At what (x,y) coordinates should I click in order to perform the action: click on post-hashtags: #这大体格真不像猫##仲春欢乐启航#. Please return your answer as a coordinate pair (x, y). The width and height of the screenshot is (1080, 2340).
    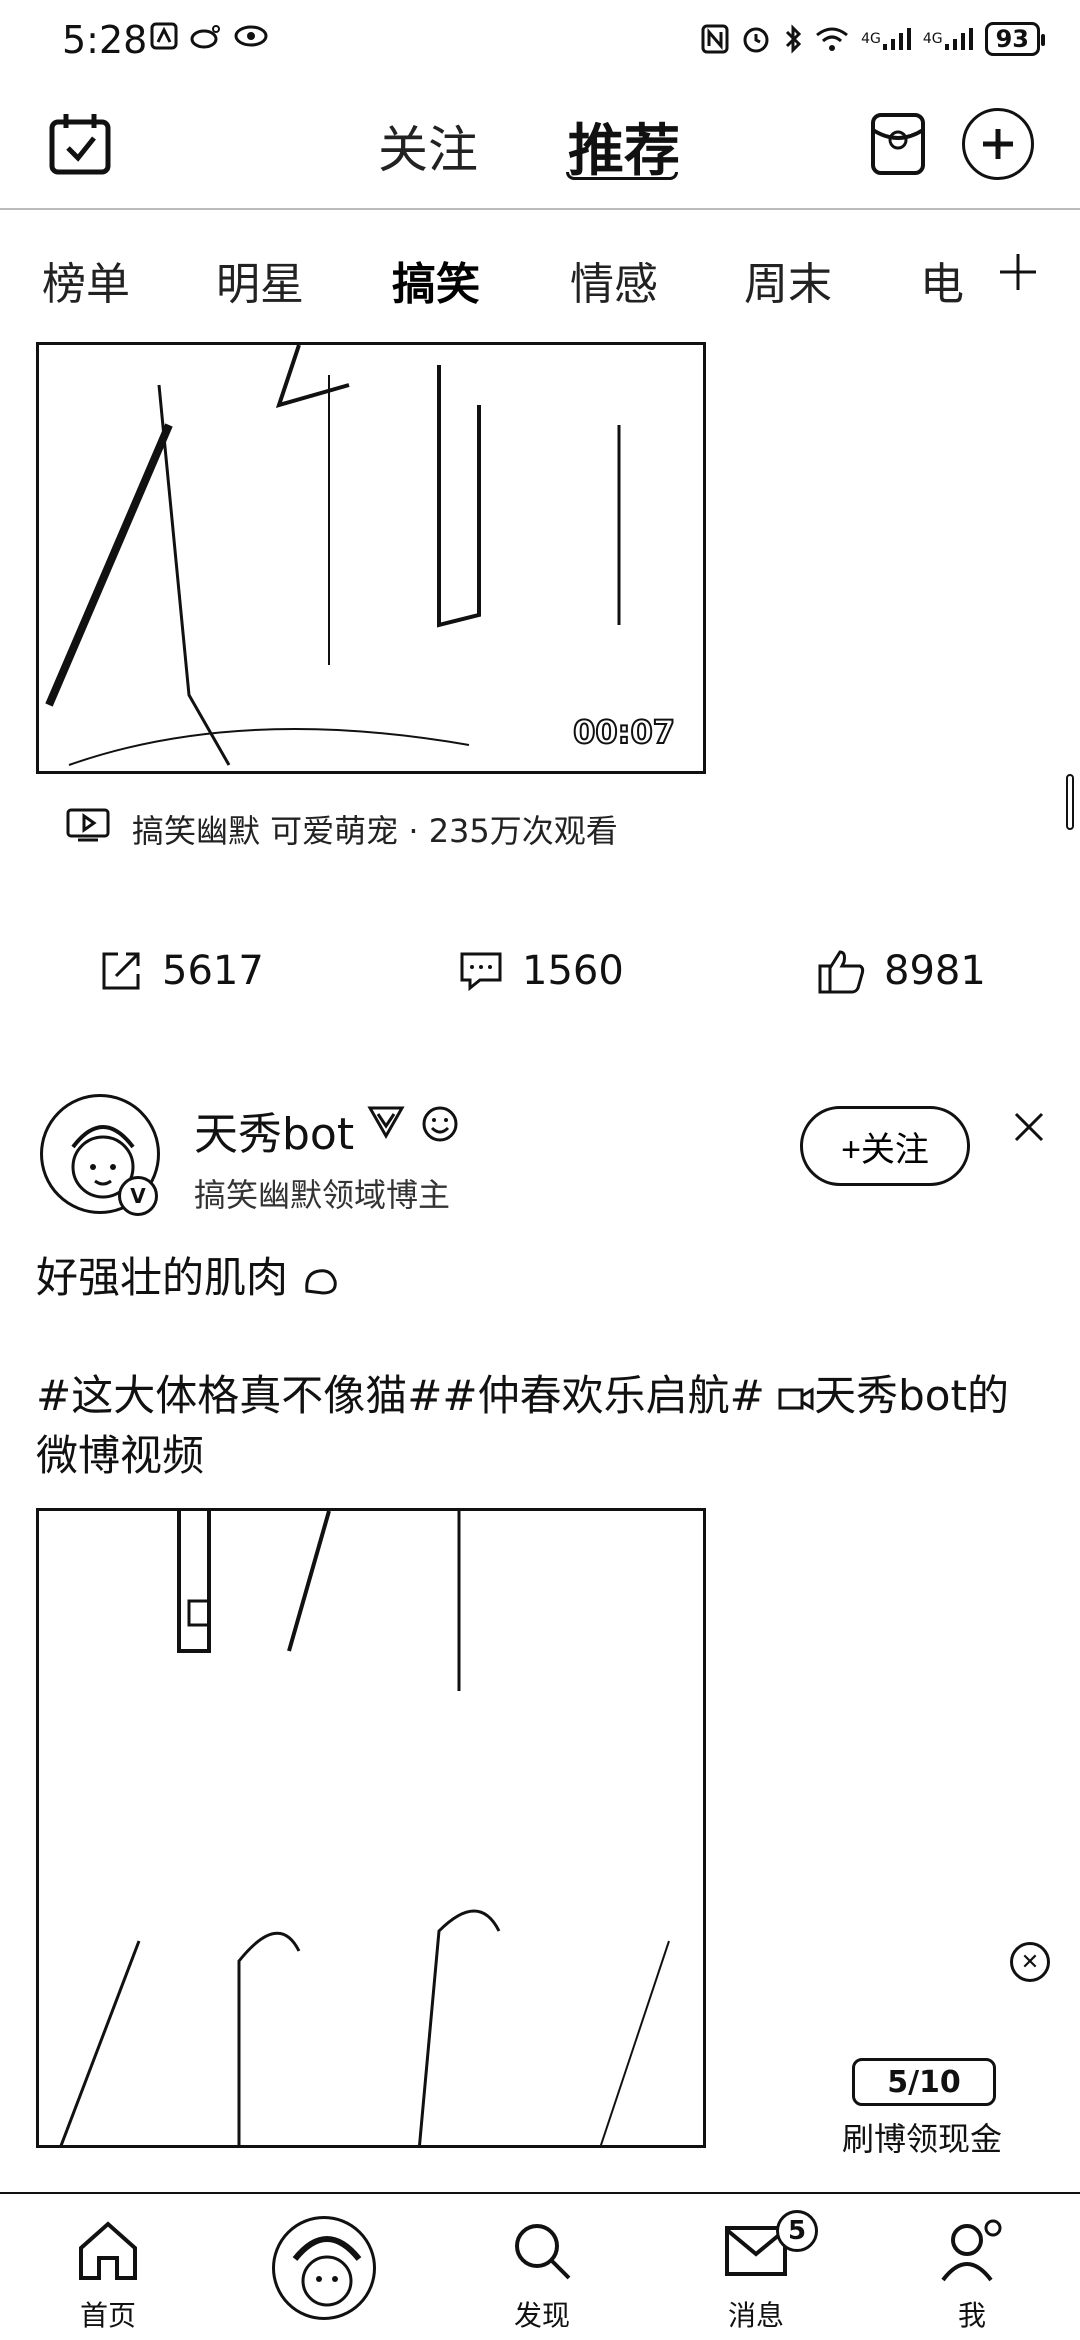
    Looking at the image, I should click on (407, 1395).